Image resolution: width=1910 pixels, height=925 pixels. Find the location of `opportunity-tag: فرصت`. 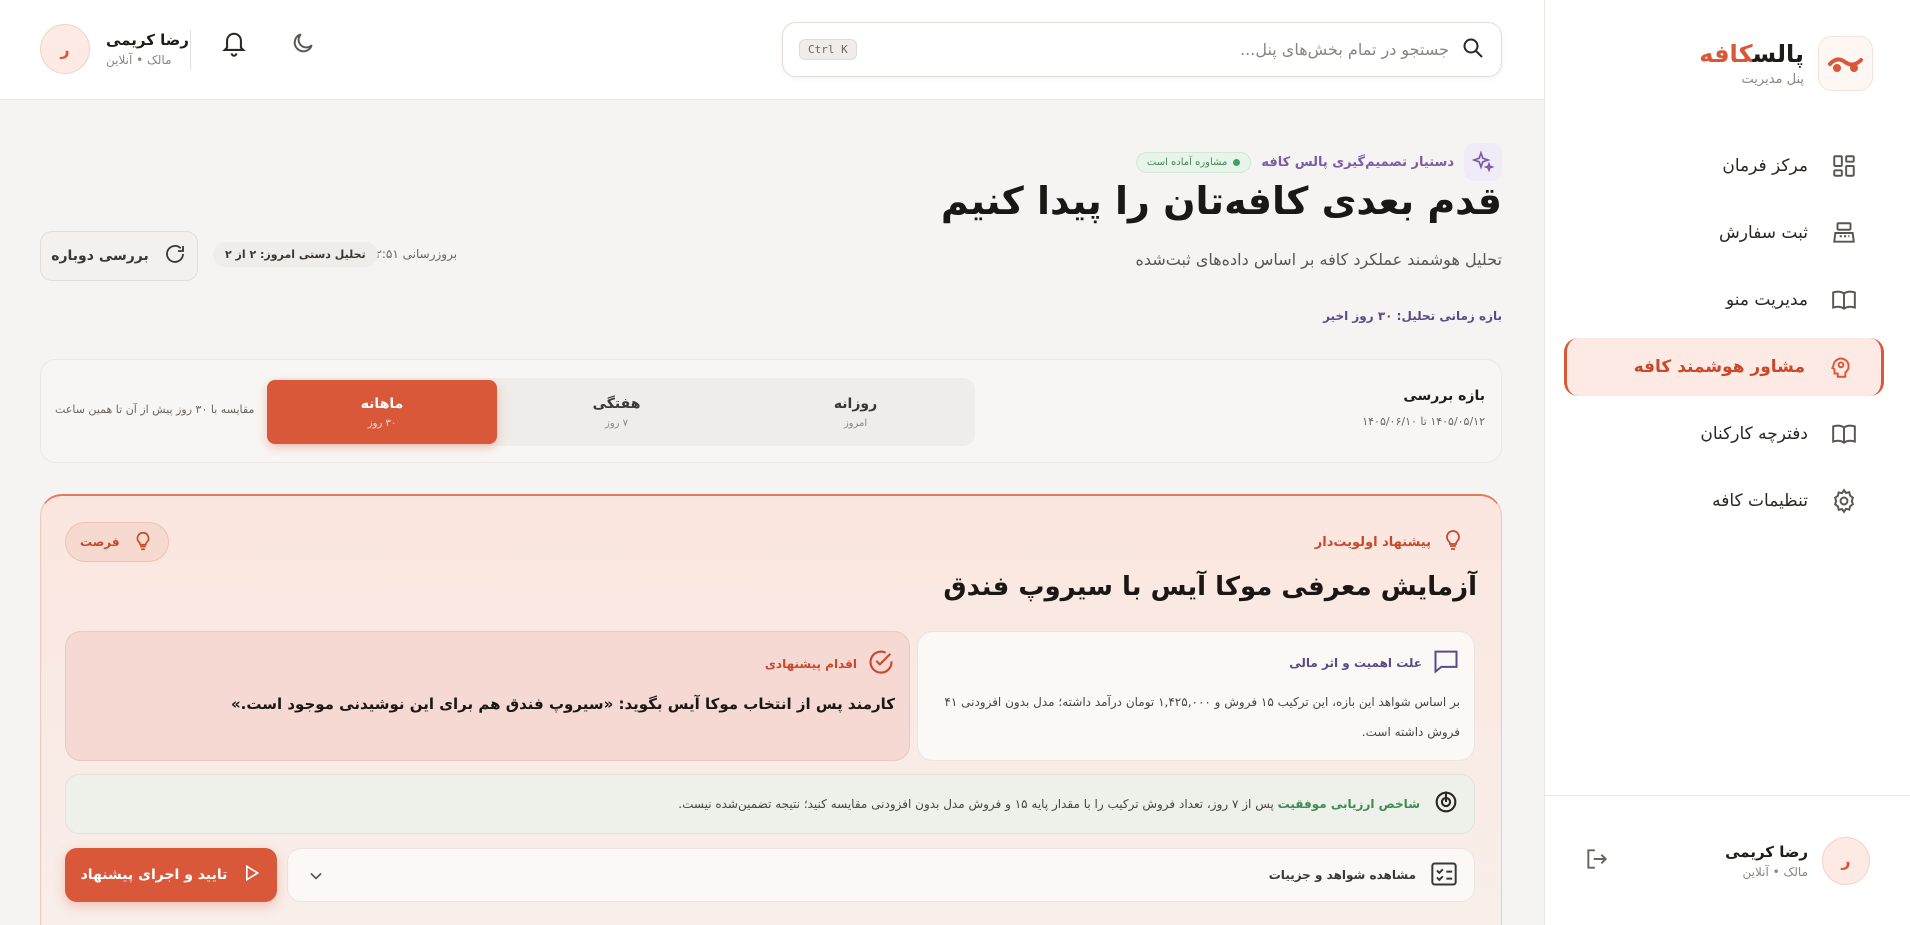

opportunity-tag: فرصت is located at coordinates (117, 542).